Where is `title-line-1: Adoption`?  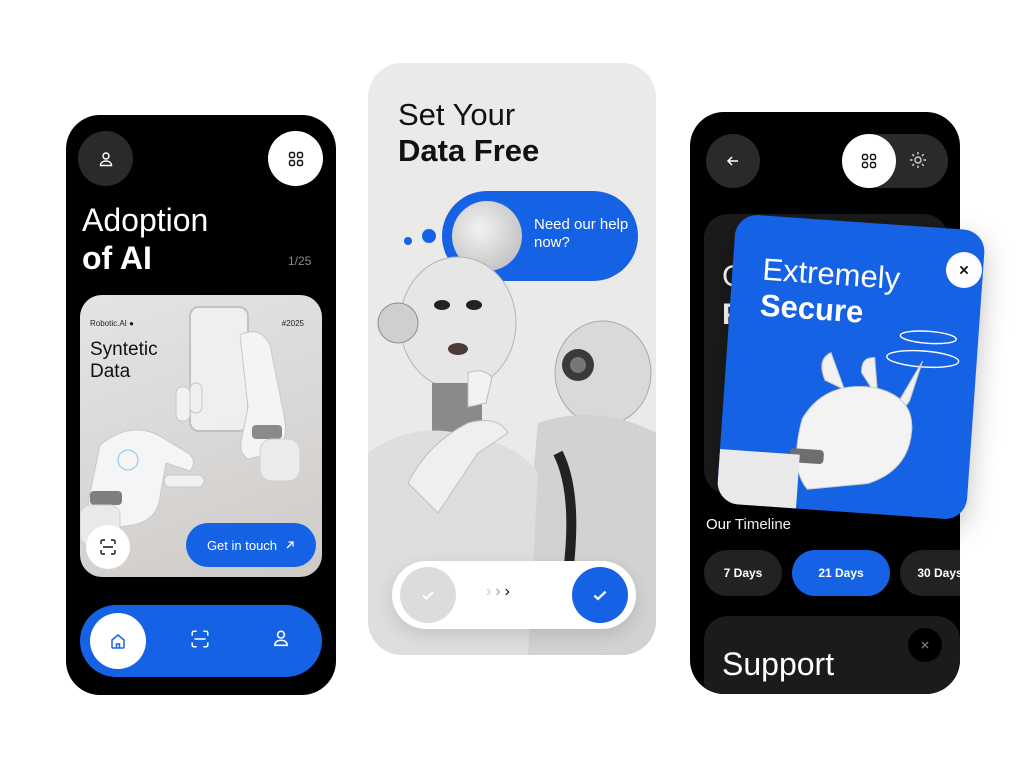
title-line-1: Adoption is located at coordinates (145, 220).